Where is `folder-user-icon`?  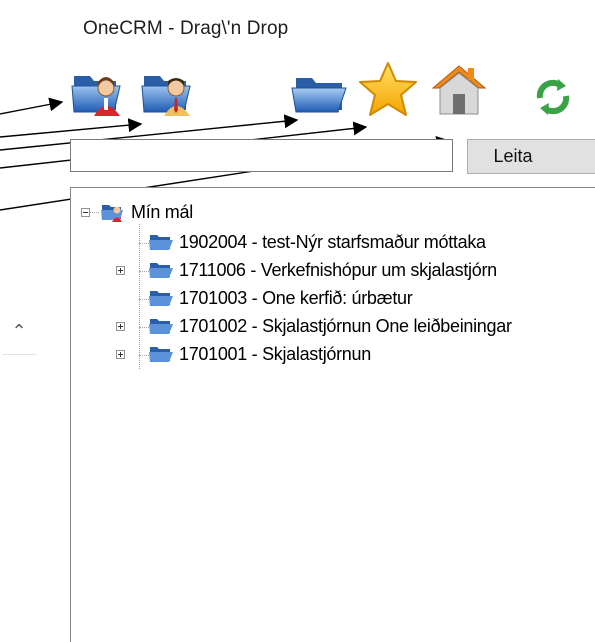
folder-user-icon is located at coordinates (112, 213).